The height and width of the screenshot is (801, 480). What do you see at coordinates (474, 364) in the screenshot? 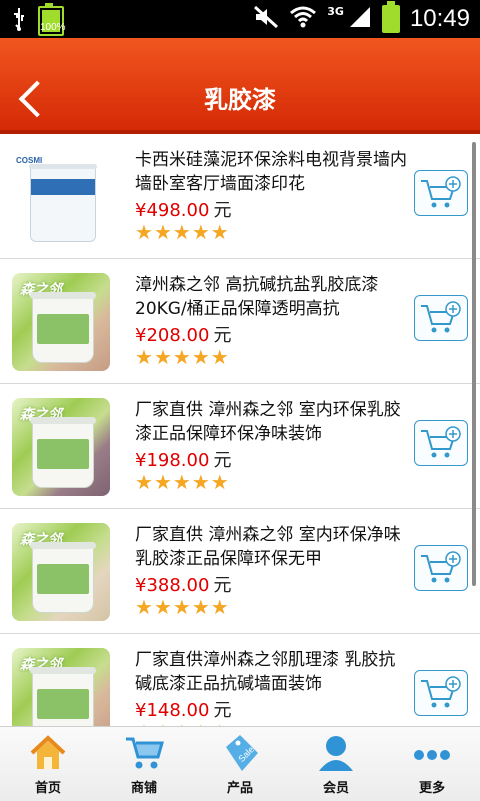
I see `scrollbar` at bounding box center [474, 364].